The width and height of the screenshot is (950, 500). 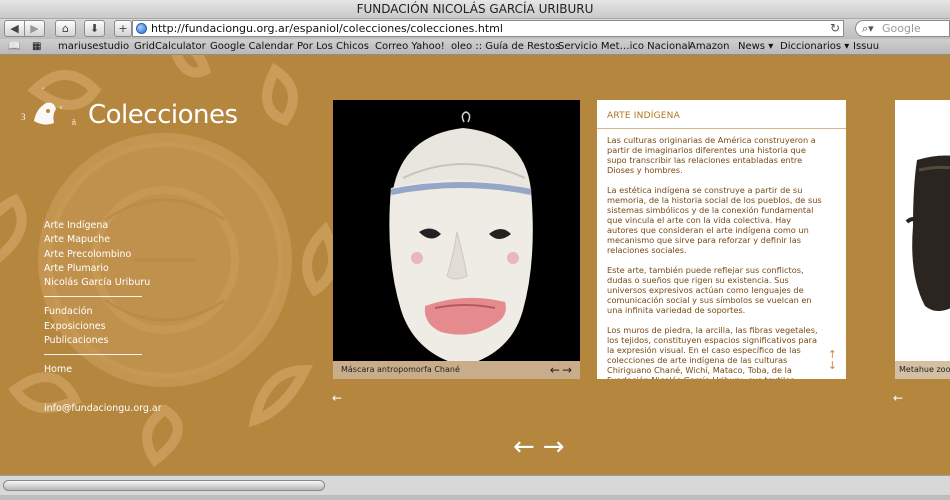 What do you see at coordinates (36, 47) in the screenshot?
I see `grid-icon: ▦` at bounding box center [36, 47].